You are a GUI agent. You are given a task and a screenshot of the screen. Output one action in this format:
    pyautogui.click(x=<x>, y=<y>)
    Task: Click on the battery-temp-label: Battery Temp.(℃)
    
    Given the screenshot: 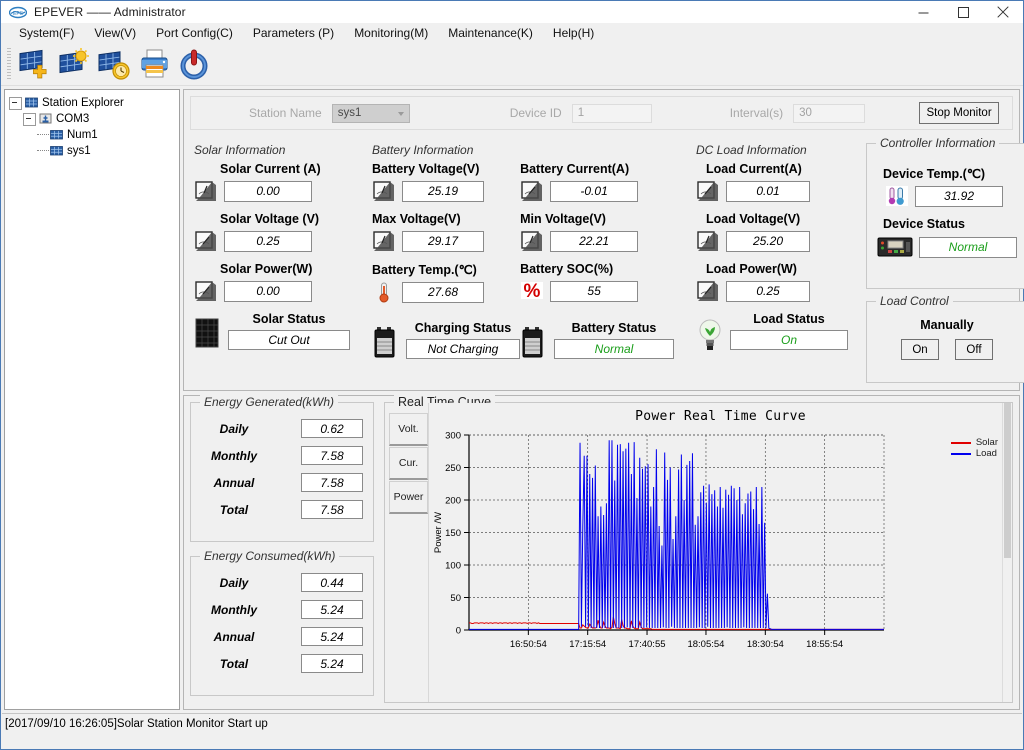 What is the action you would take?
    pyautogui.click(x=424, y=270)
    